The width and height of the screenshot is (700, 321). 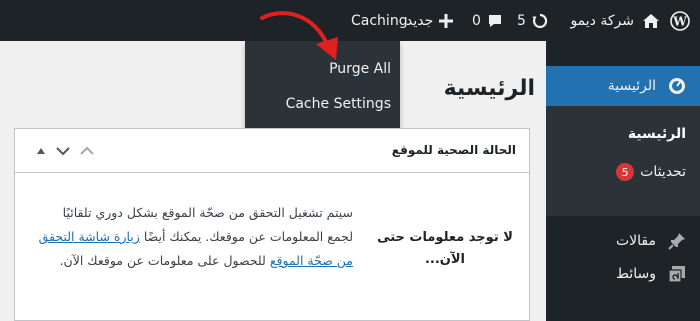 What do you see at coordinates (677, 241) in the screenshot?
I see `pushpin-icon` at bounding box center [677, 241].